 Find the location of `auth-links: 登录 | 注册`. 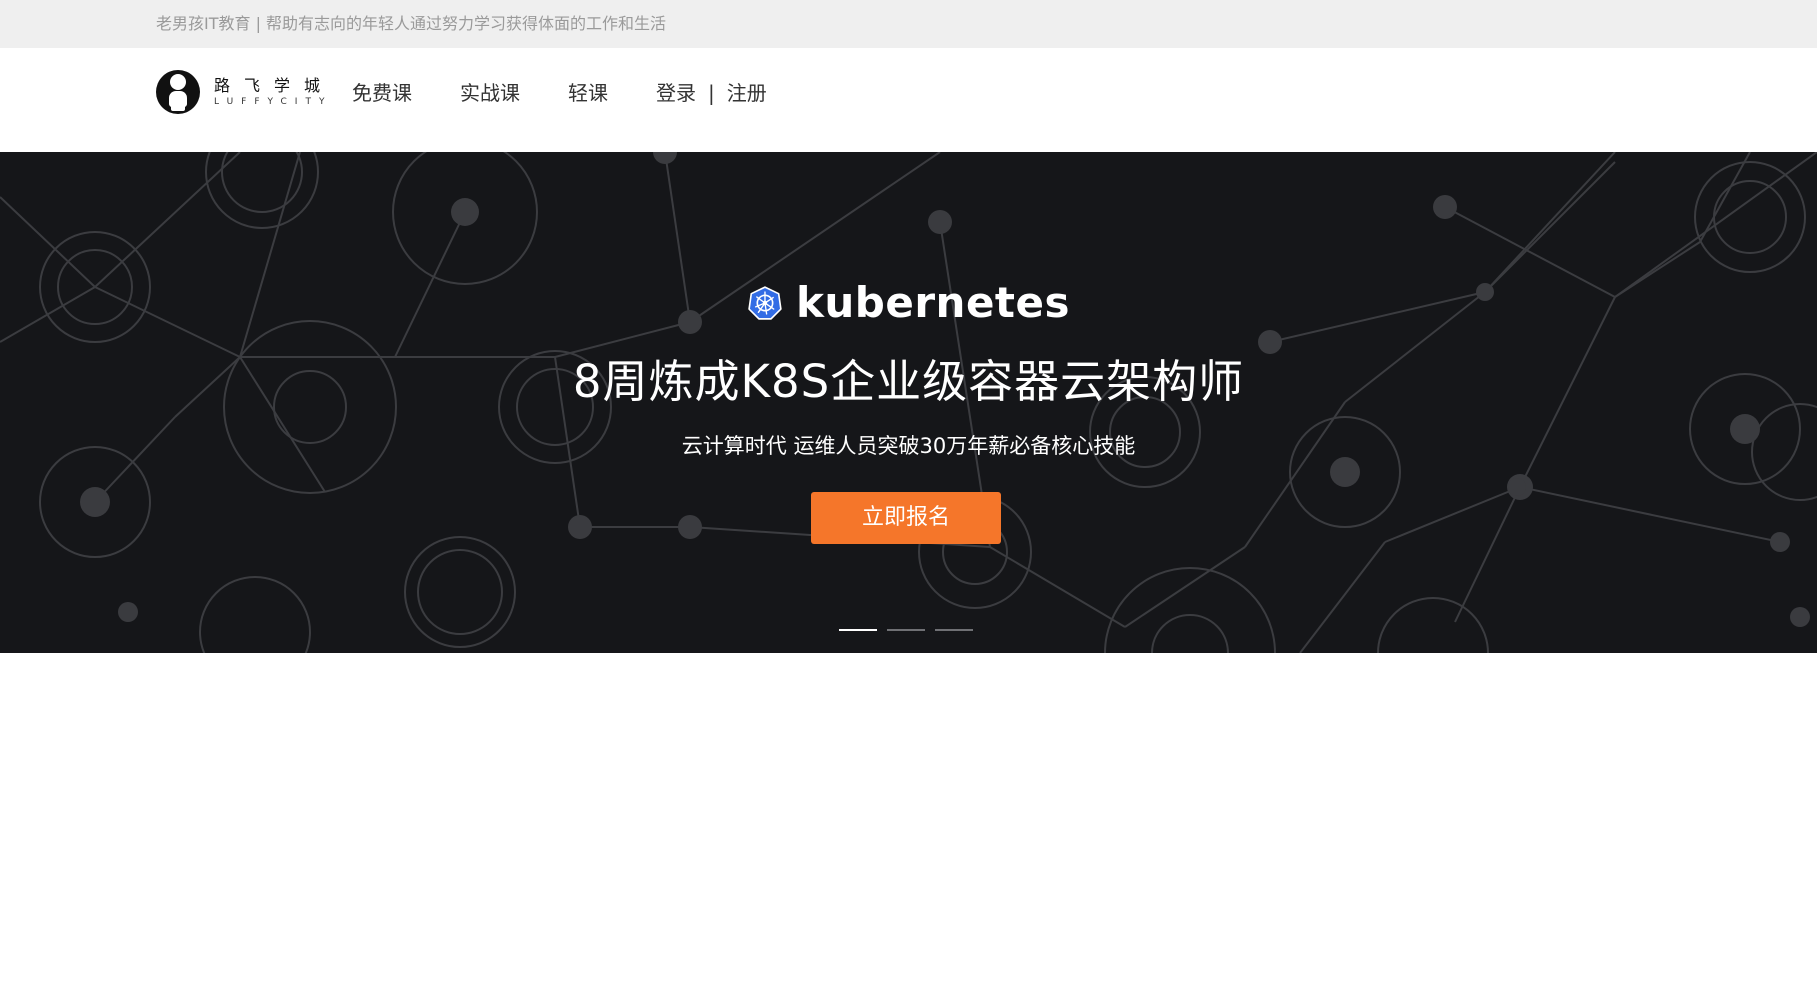

auth-links: 登录 | 注册 is located at coordinates (711, 93).